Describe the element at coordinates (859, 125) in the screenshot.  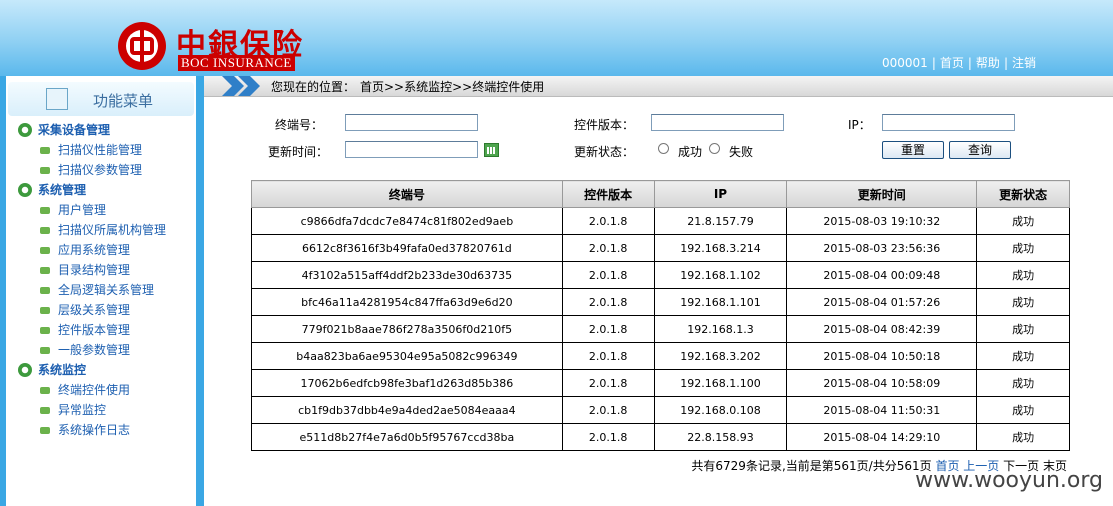
I see `ip-label: IP：` at that location.